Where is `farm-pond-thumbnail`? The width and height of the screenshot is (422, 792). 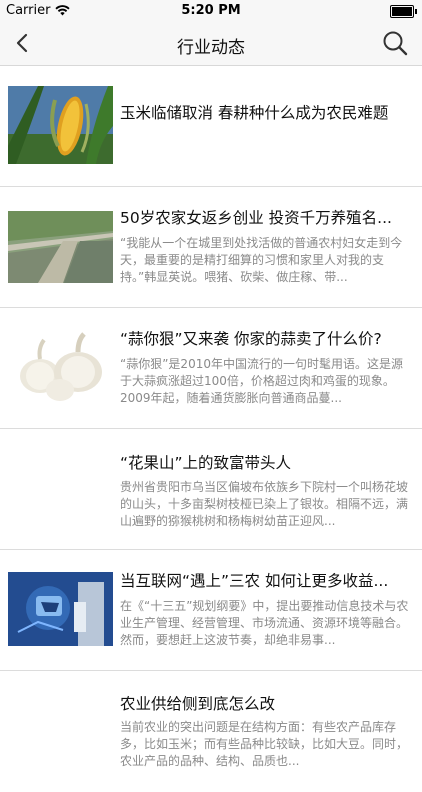
farm-pond-thumbnail is located at coordinates (60, 247).